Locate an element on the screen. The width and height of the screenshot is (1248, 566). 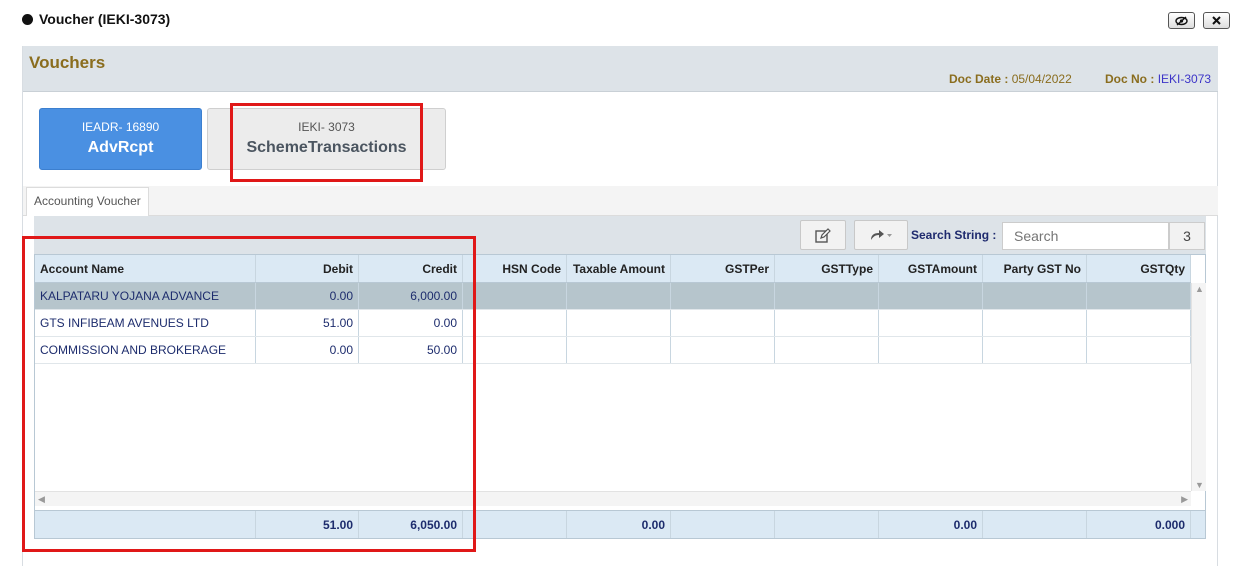
total-debit: 51.00 is located at coordinates (307, 524).